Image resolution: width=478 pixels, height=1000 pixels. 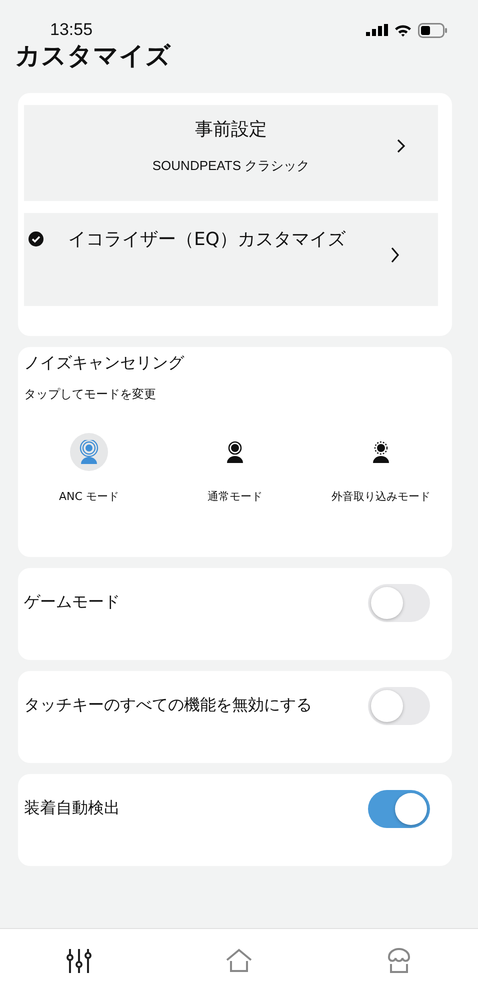 I want to click on person-waves-icon, so click(x=89, y=452).